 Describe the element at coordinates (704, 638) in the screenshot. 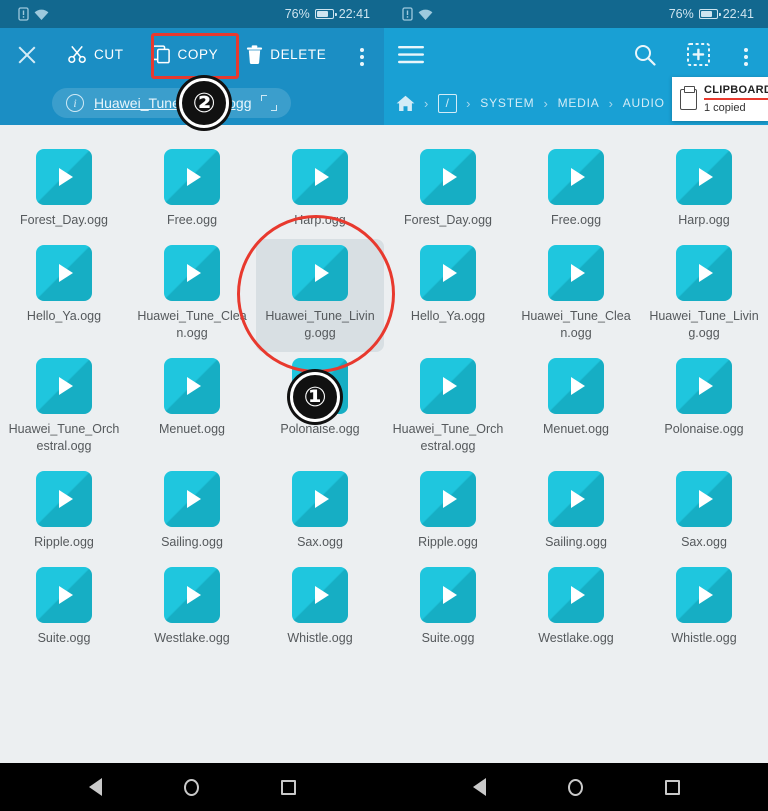

I see `file-name-label: Whistle.ogg` at that location.